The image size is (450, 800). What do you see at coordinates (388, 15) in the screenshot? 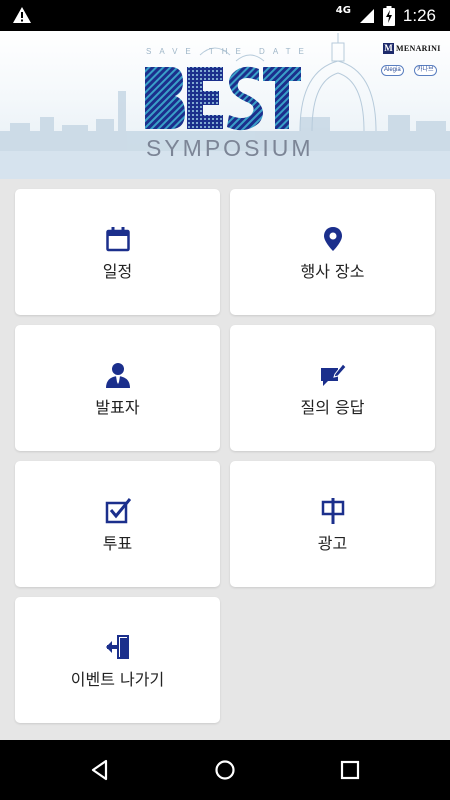
I see `battery-charging-icon` at bounding box center [388, 15].